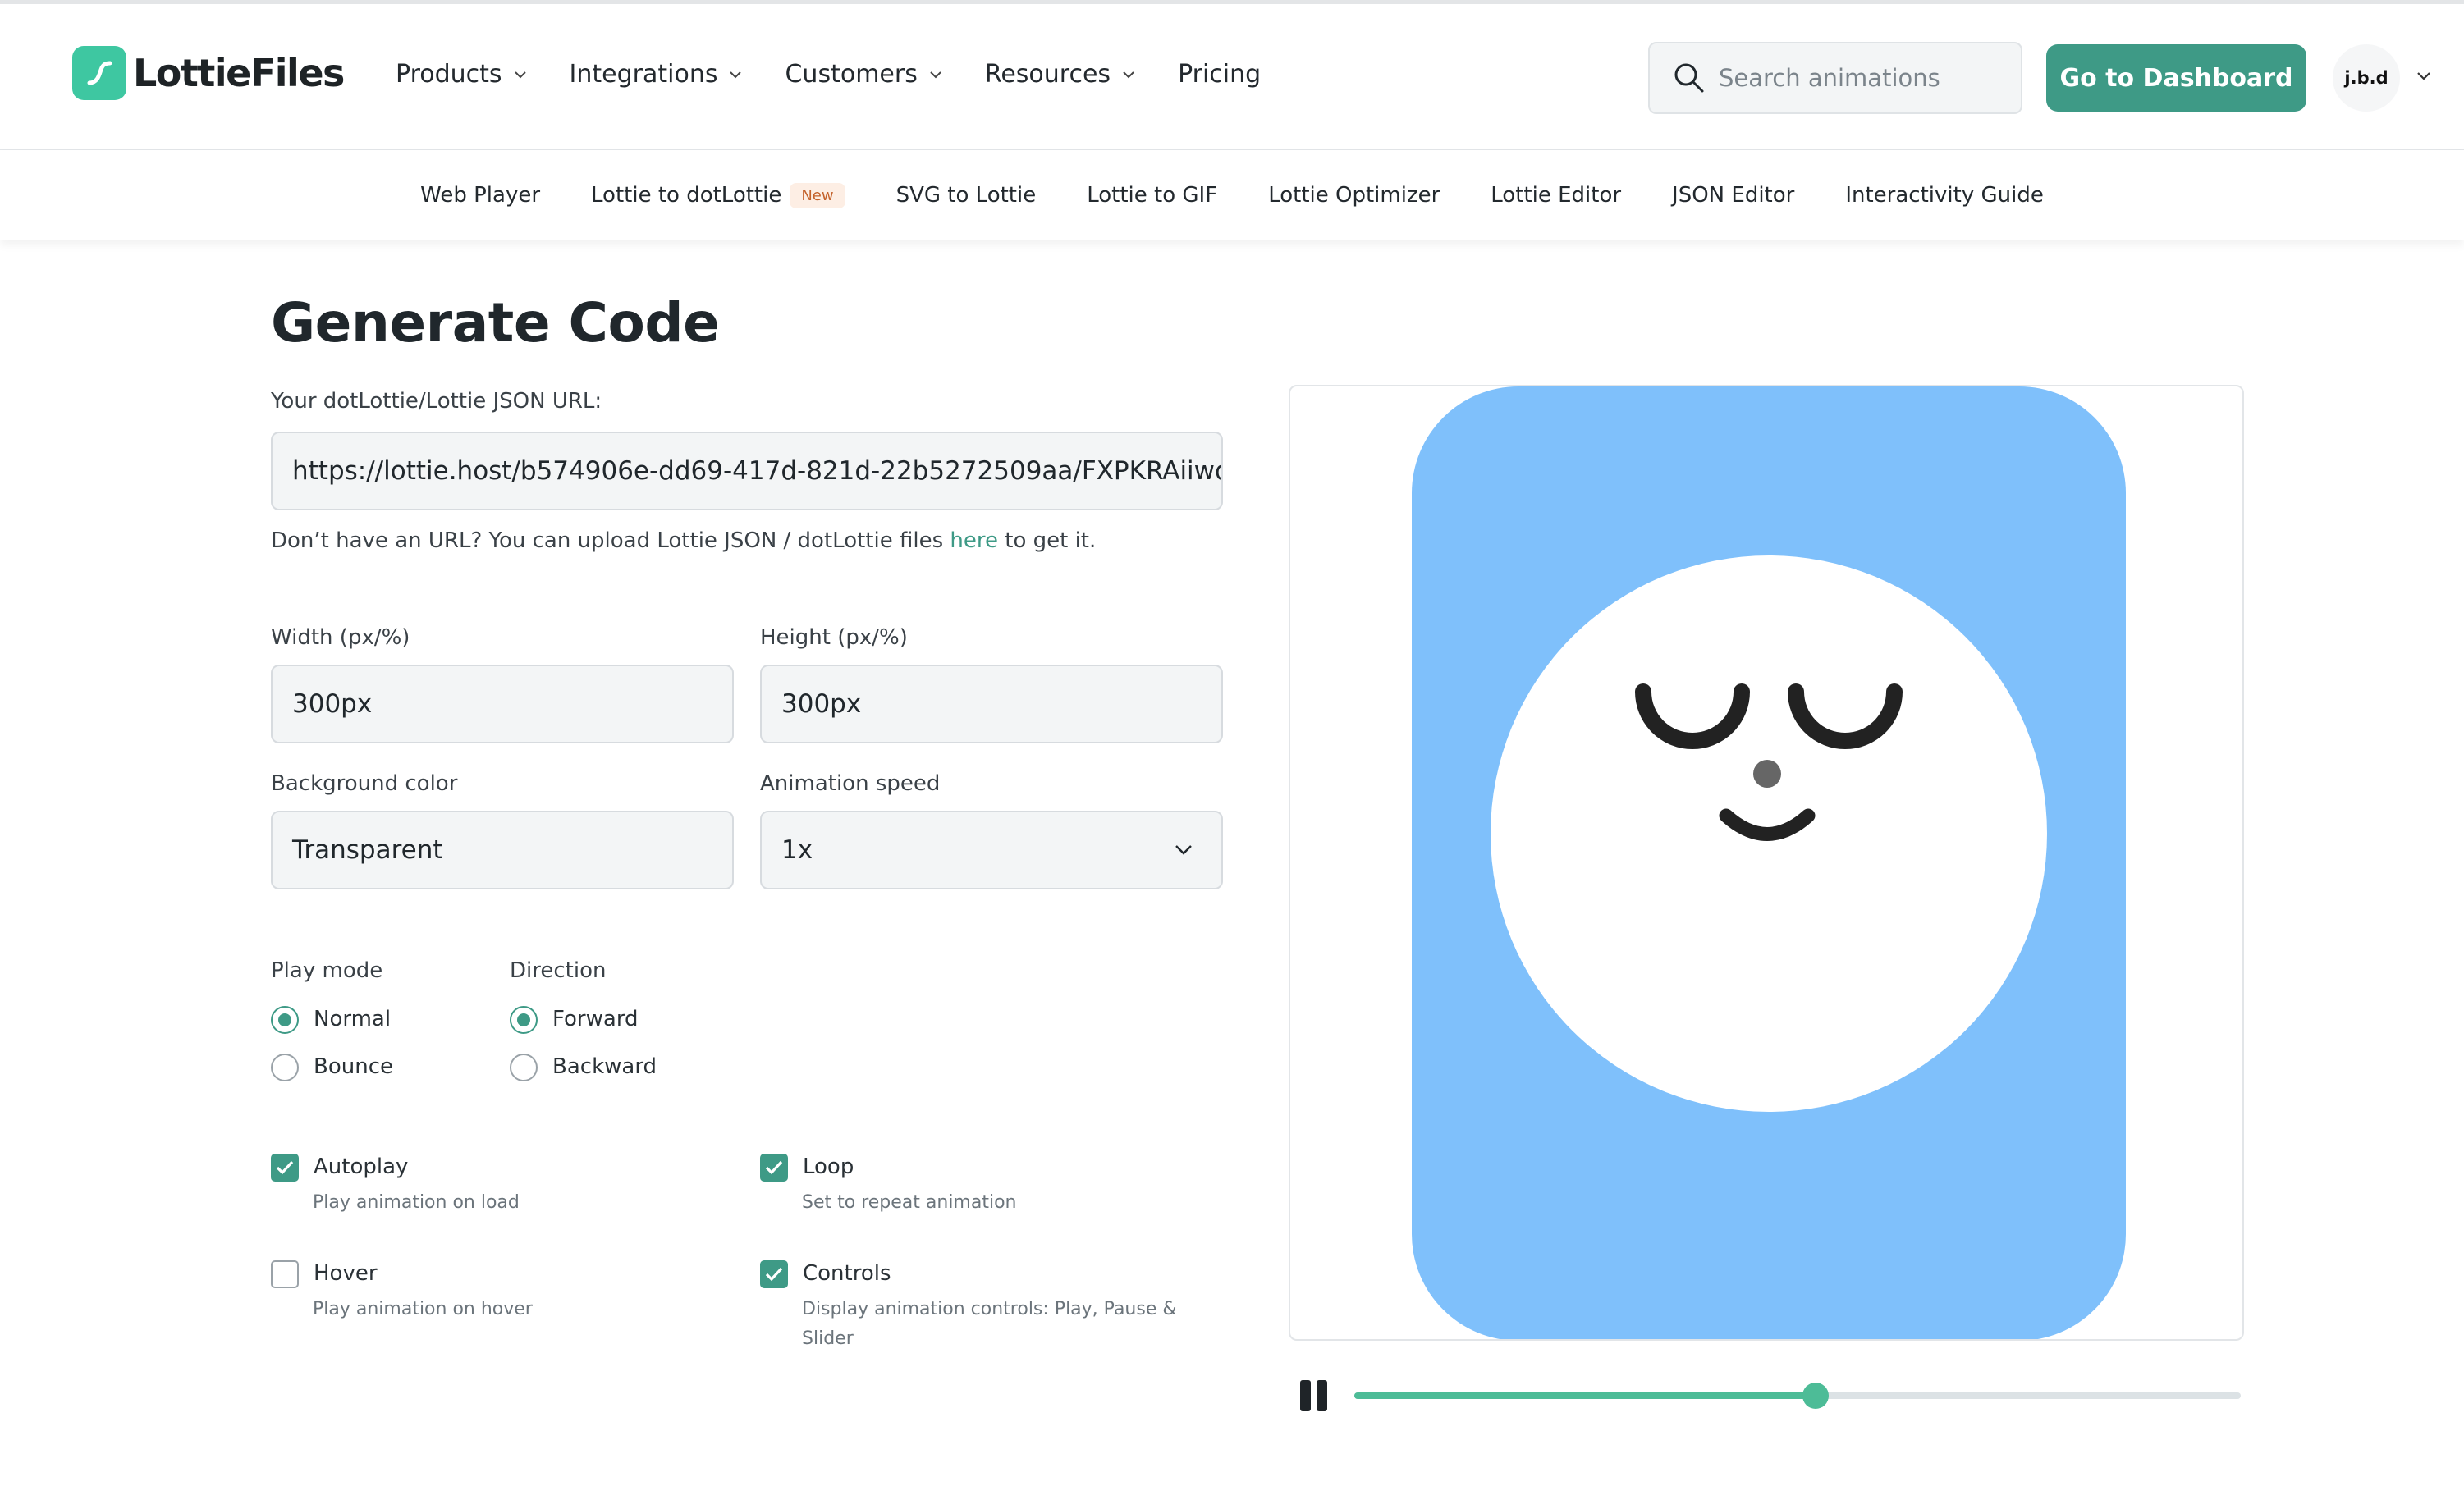  I want to click on play-mode-bounce-label: Bounce, so click(354, 1066).